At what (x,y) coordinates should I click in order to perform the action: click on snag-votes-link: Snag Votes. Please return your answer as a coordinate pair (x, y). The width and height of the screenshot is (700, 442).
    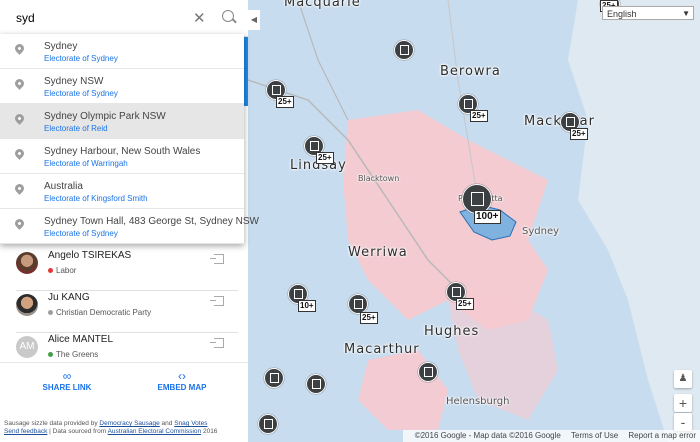
    Looking at the image, I should click on (190, 423).